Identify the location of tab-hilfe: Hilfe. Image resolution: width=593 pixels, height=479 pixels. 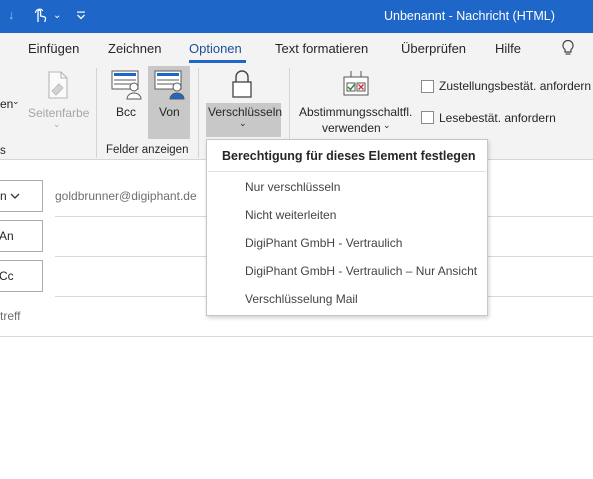
(508, 48).